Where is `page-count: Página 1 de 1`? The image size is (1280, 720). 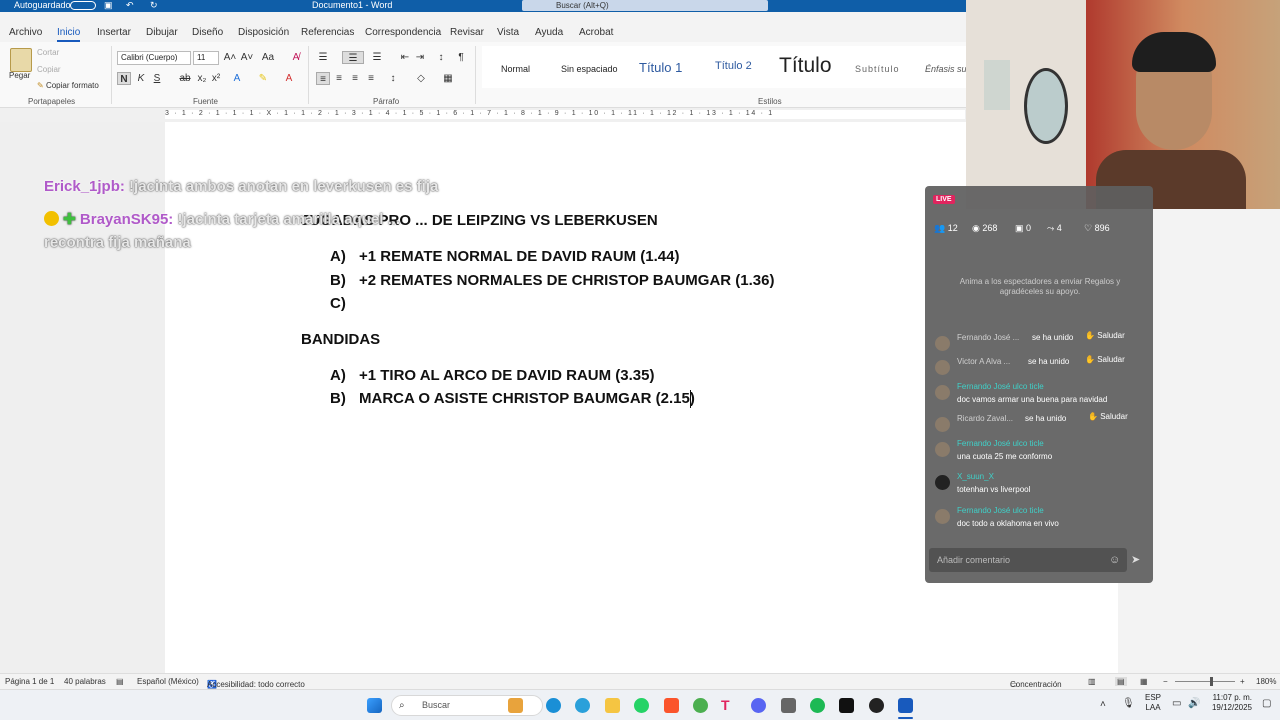
page-count: Página 1 de 1 is located at coordinates (29, 681).